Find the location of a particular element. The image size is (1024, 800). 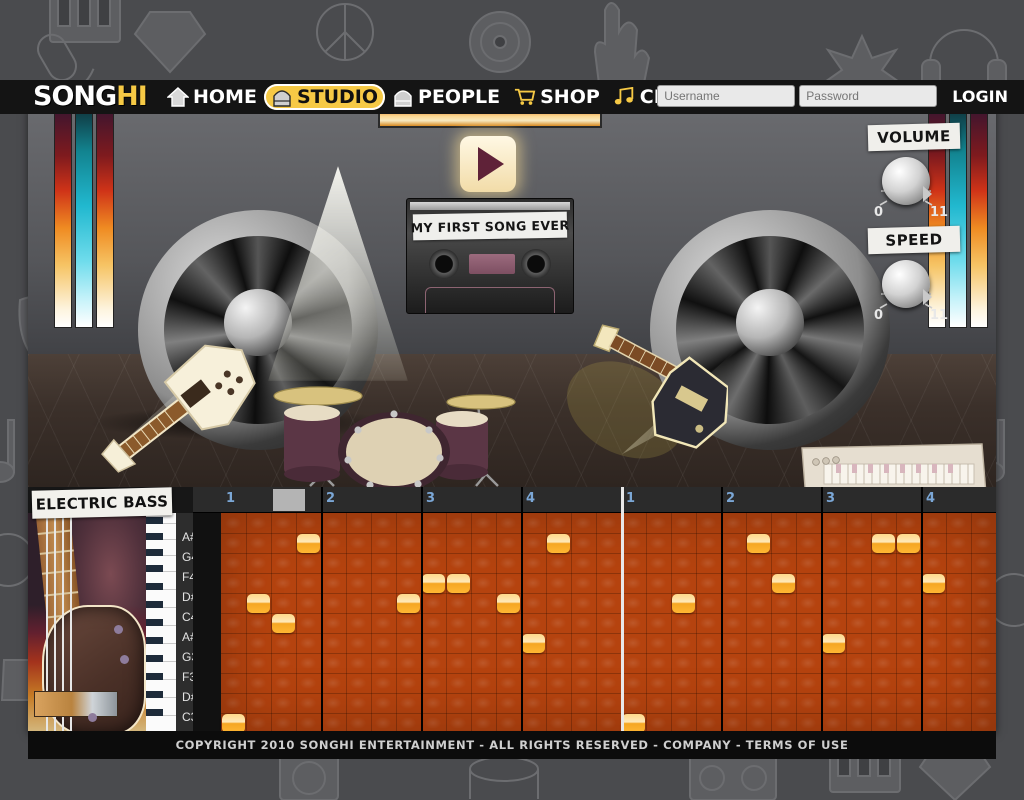

cassette-outline is located at coordinates (490, 300).